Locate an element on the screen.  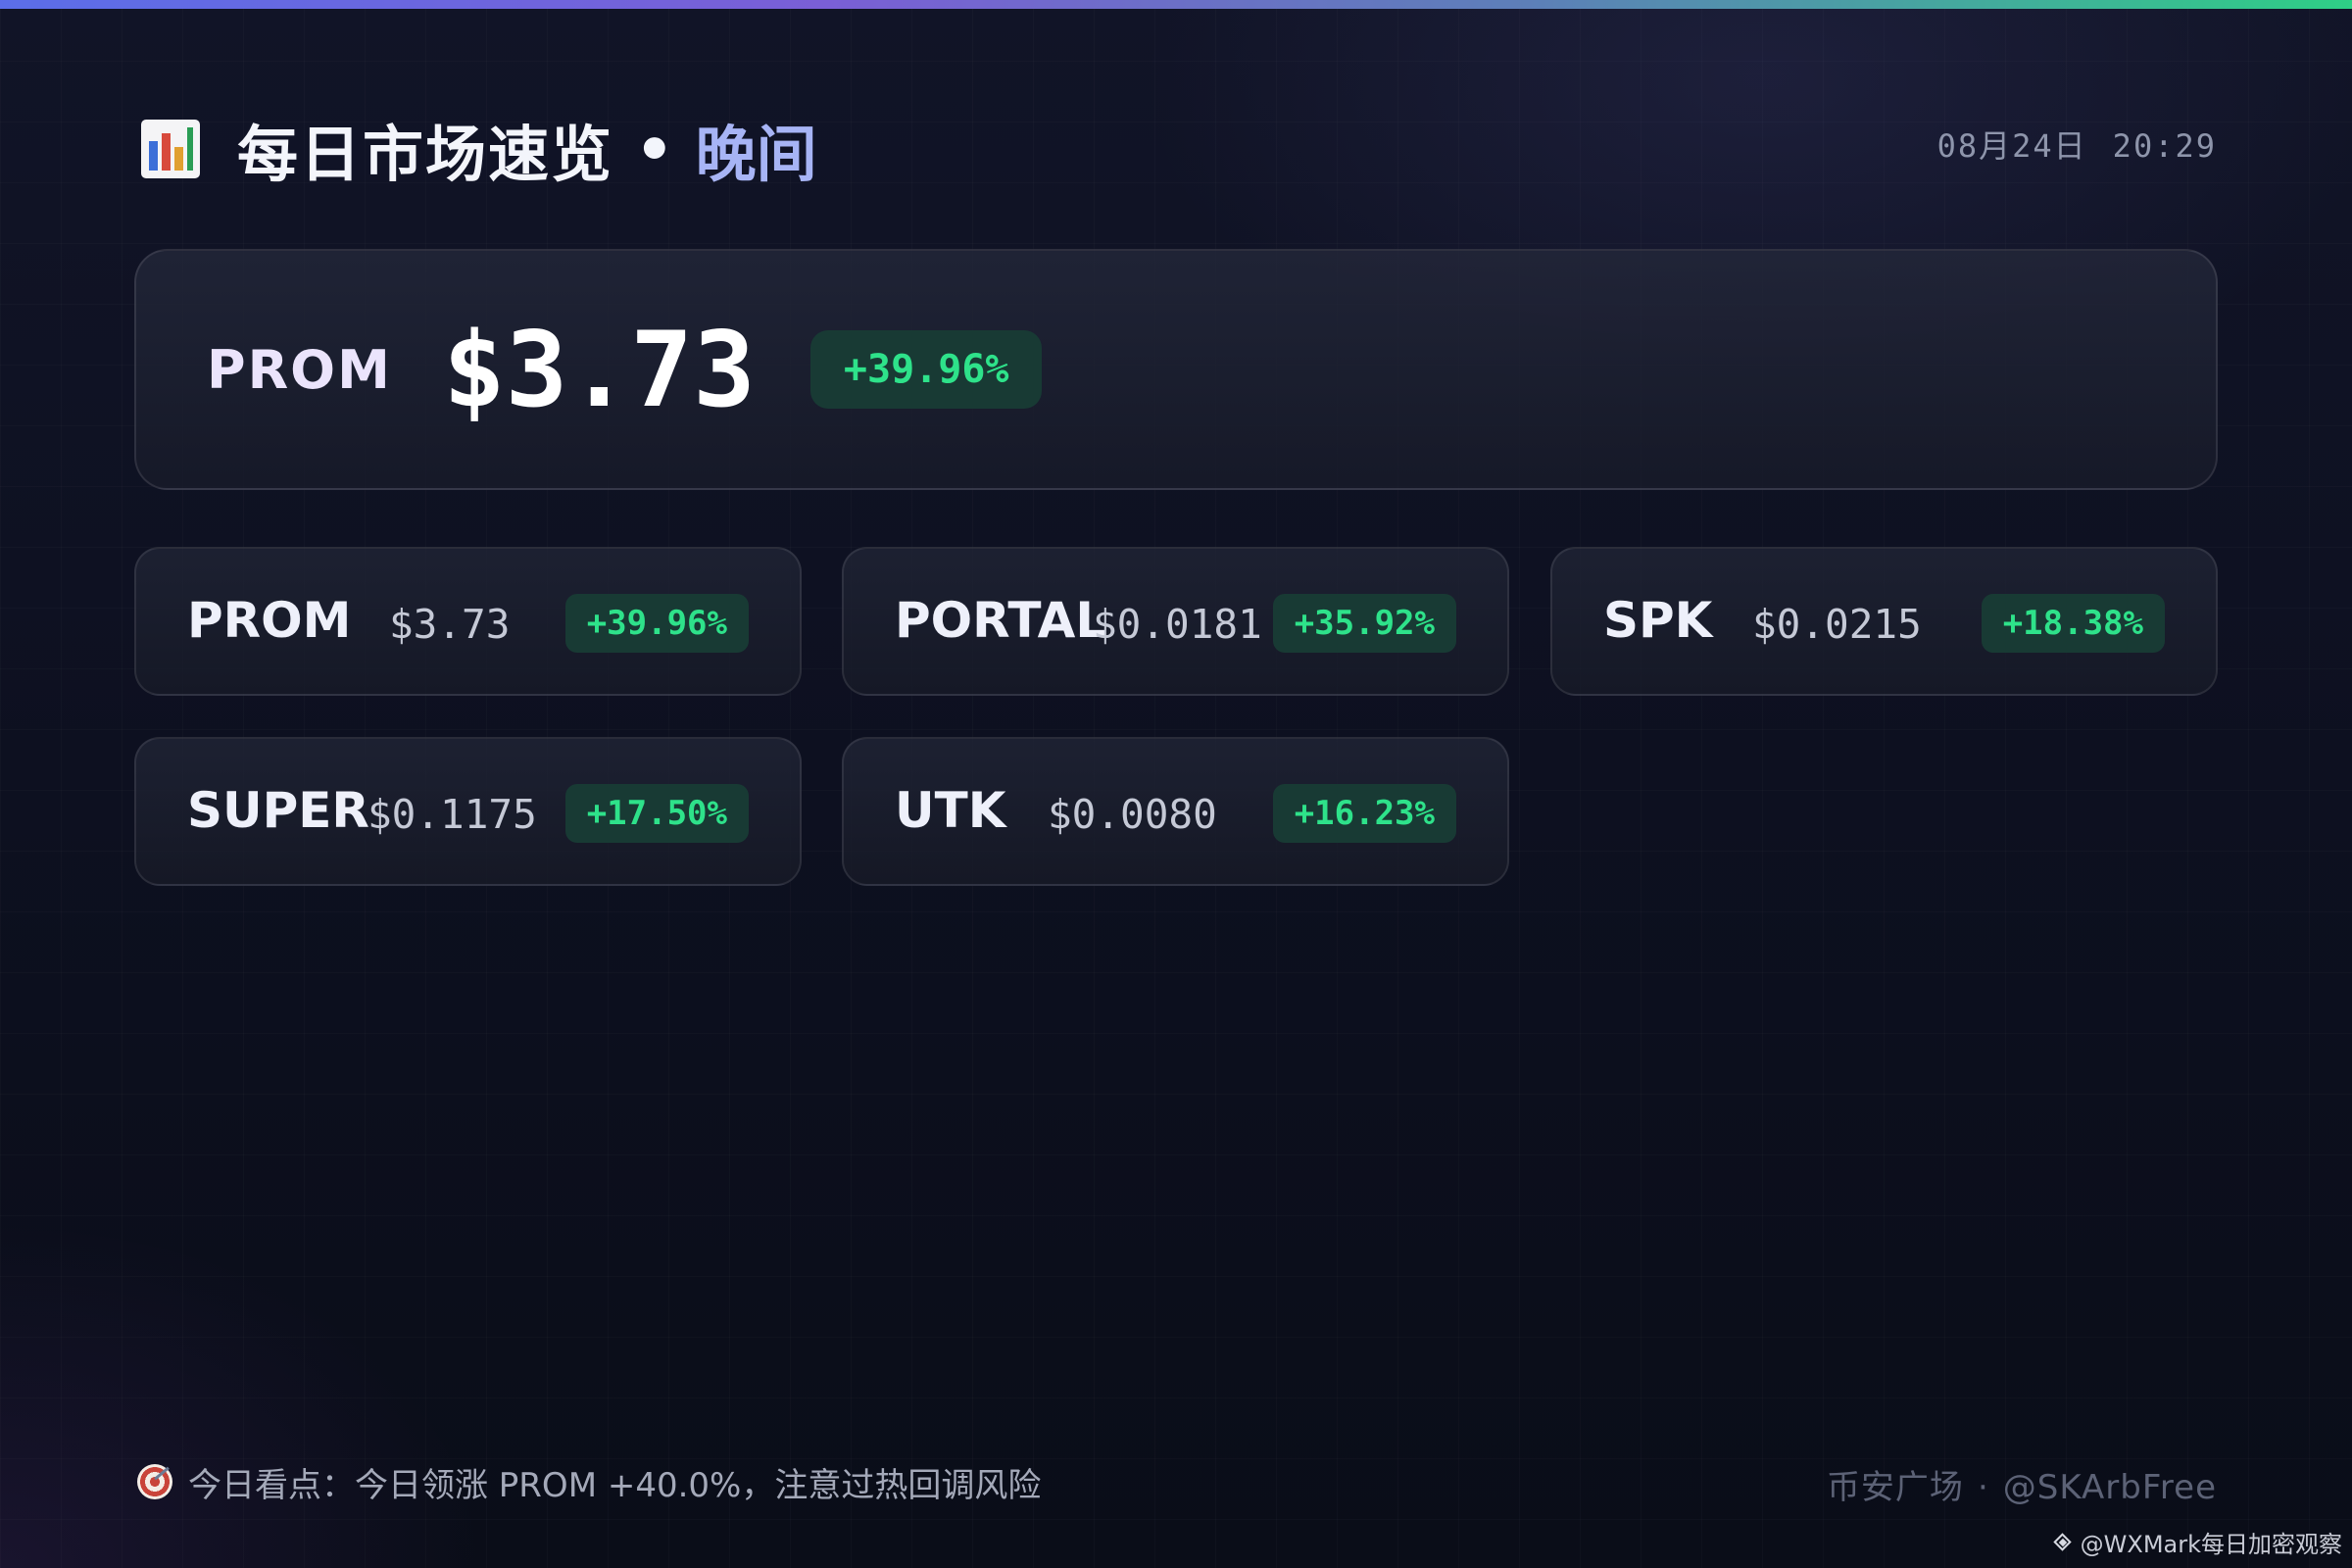
author-handle: @SKArbFree is located at coordinates (2110, 1487).